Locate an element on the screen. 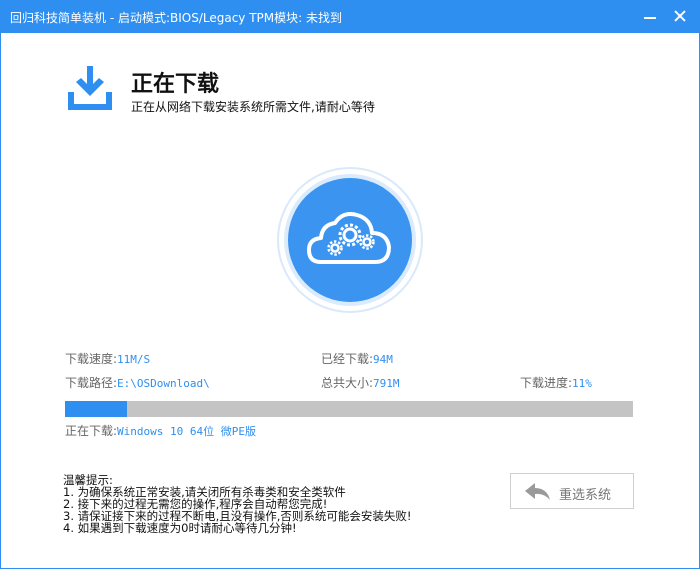 This screenshot has width=700, height=570. progress-stat: 下载进度:11% is located at coordinates (556, 382).